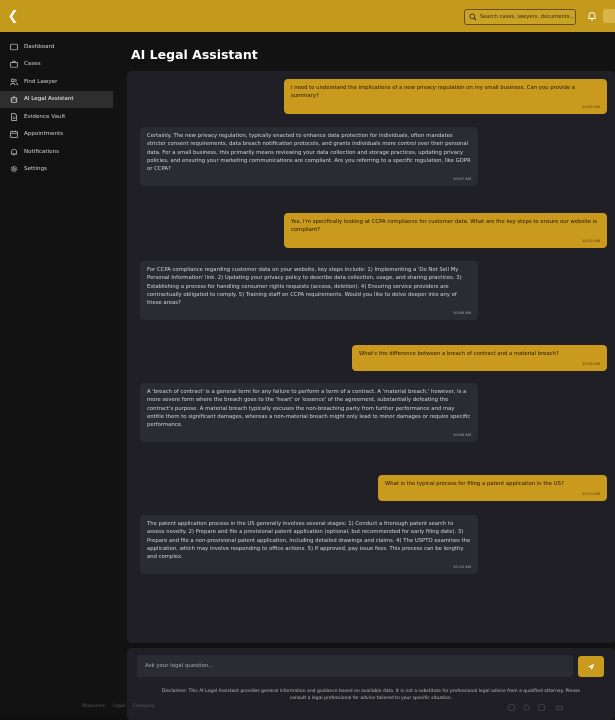 This screenshot has width=615, height=720. What do you see at coordinates (45, 116) in the screenshot?
I see `sidebar-item-label: Evidence Vault` at bounding box center [45, 116].